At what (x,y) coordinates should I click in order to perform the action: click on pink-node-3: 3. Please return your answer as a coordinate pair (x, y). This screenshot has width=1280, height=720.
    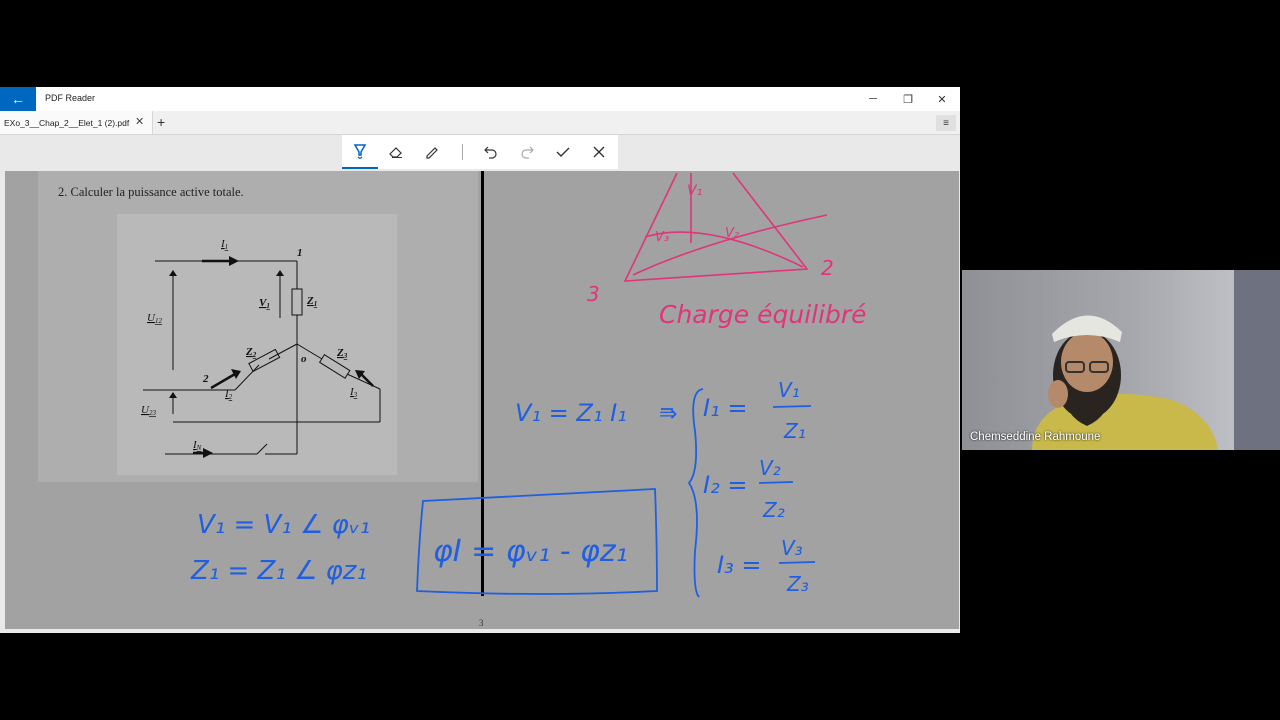
    Looking at the image, I should click on (593, 294).